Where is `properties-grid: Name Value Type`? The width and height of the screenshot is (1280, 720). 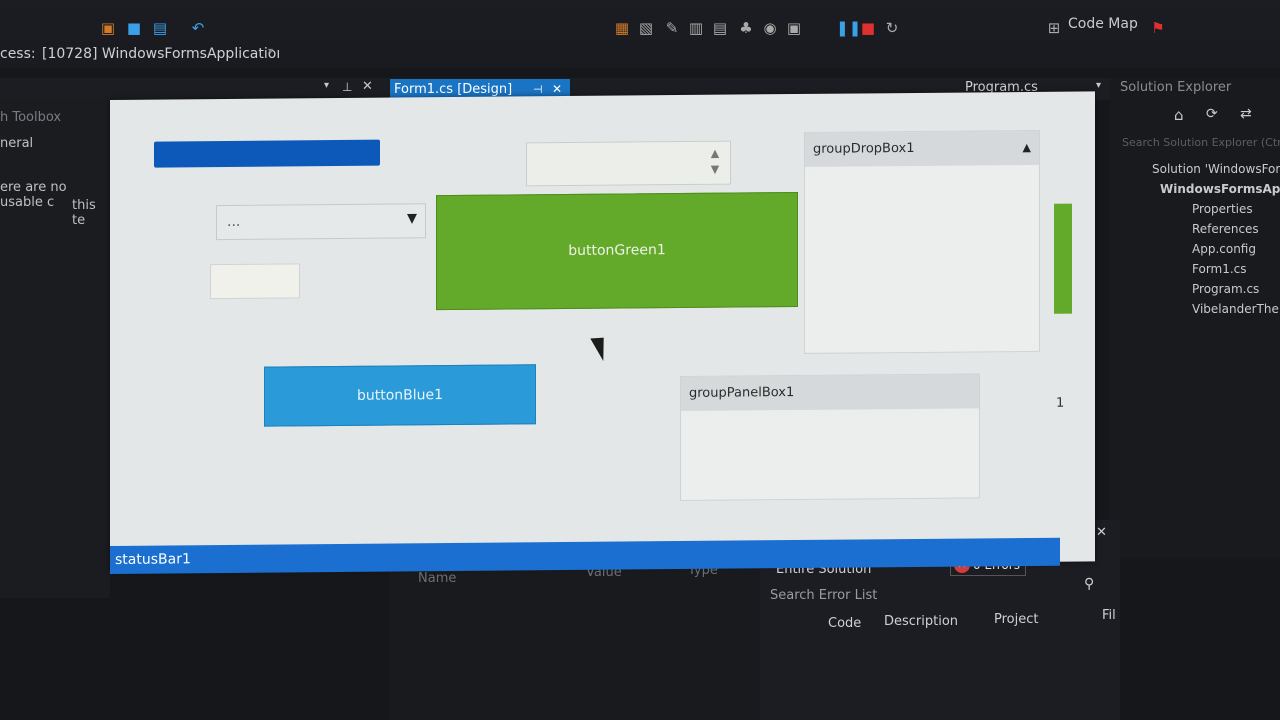
properties-grid: Name Value Type is located at coordinates (575, 637).